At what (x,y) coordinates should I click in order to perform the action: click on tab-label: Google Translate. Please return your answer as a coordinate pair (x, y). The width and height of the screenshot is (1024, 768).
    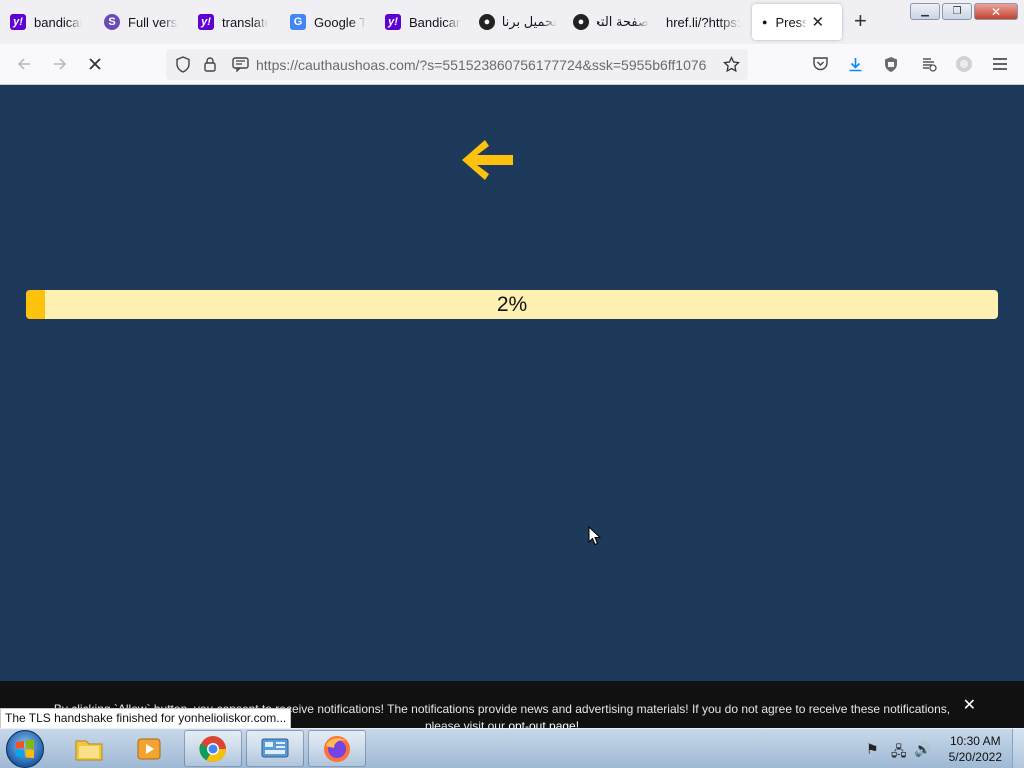
    Looking at the image, I should click on (340, 22).